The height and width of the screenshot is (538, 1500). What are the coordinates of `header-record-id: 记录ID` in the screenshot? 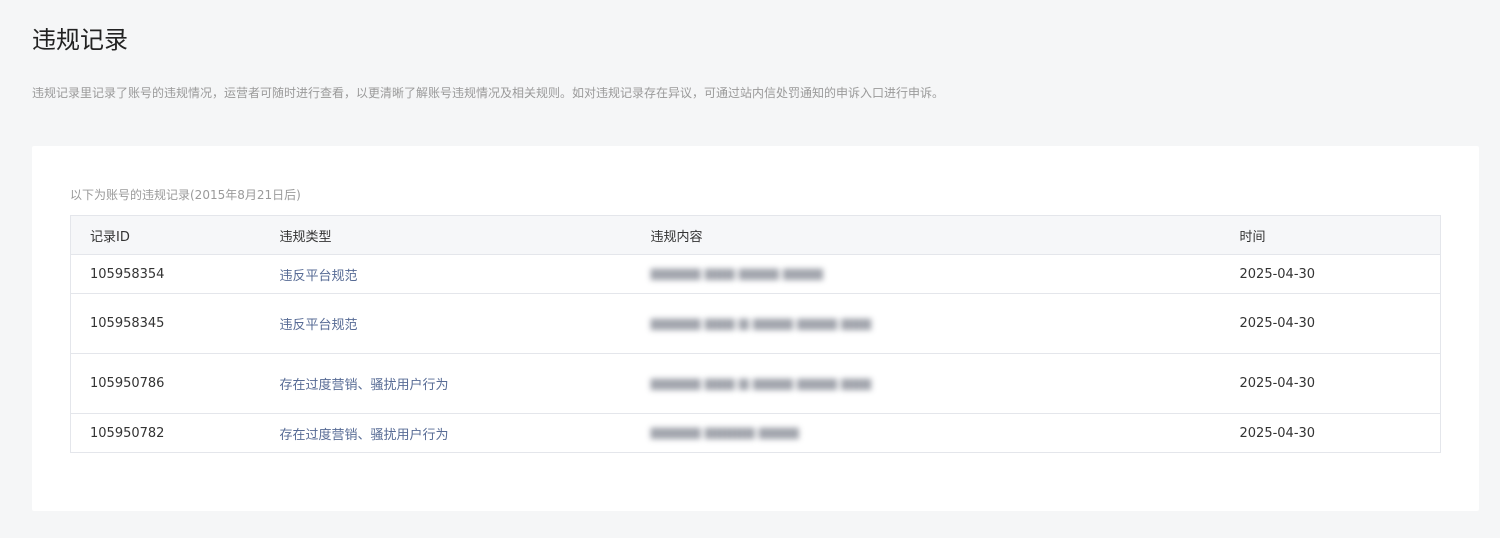 It's located at (165, 235).